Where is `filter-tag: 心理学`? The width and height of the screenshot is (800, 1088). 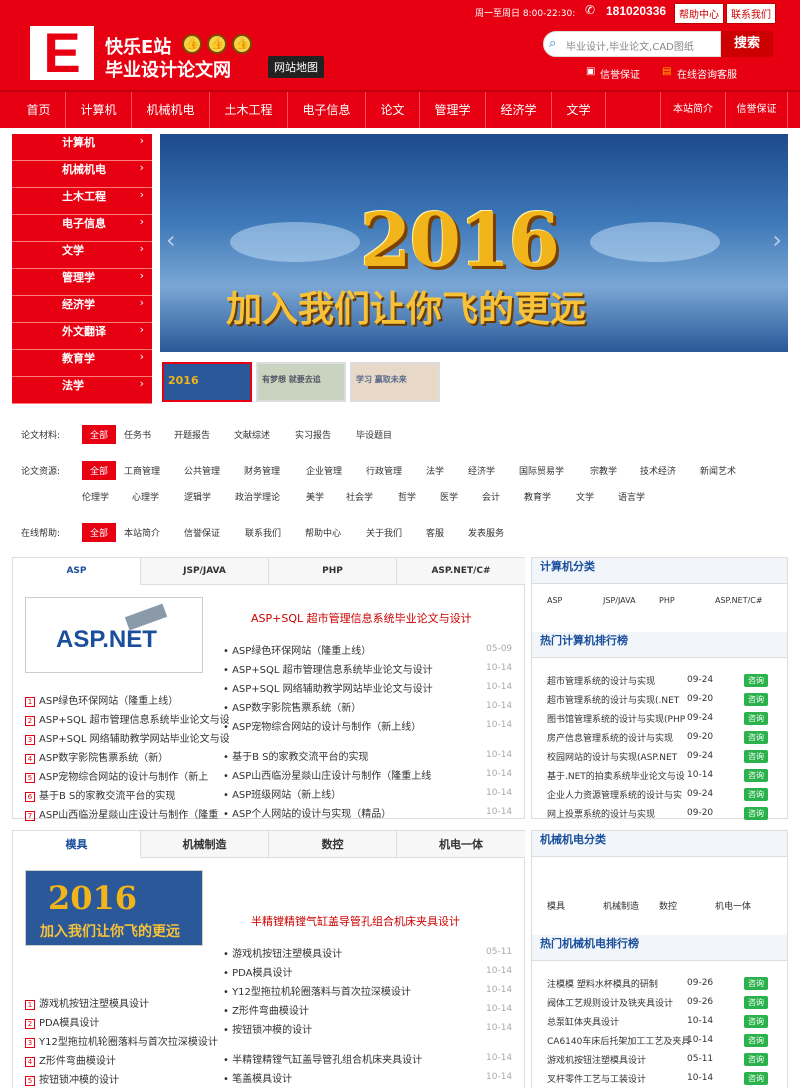 filter-tag: 心理学 is located at coordinates (145, 496).